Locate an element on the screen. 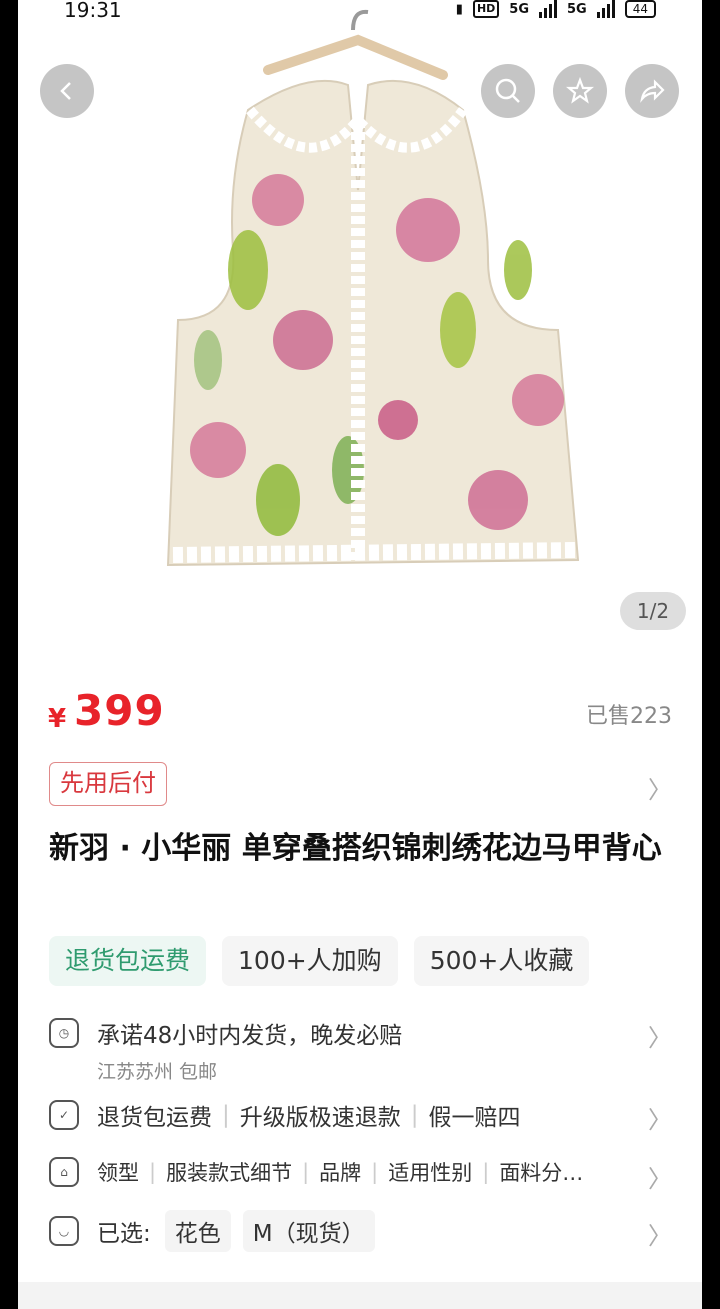 Image resolution: width=720 pixels, height=1309 pixels. shipping-origin: 江苏苏州 包邮 is located at coordinates (157, 1072).